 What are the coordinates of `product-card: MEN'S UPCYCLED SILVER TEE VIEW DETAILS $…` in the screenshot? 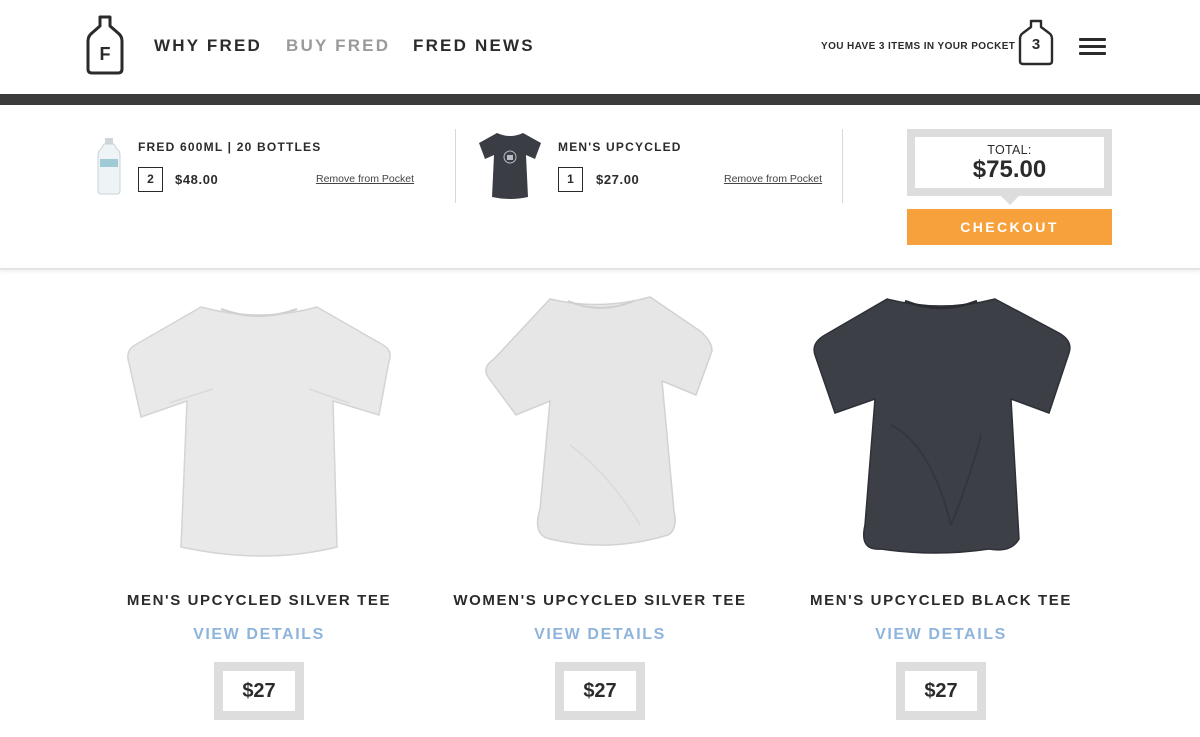 It's located at (259, 505).